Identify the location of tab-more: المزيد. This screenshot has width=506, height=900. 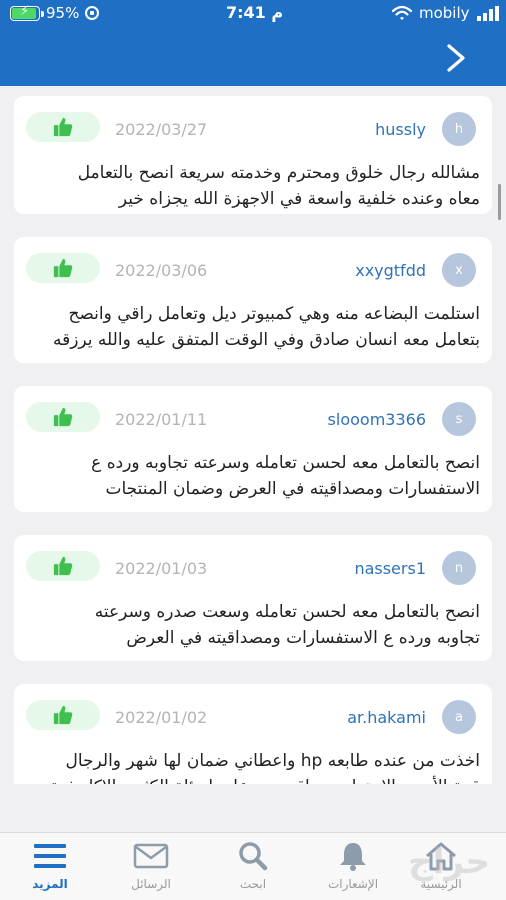
(50, 870).